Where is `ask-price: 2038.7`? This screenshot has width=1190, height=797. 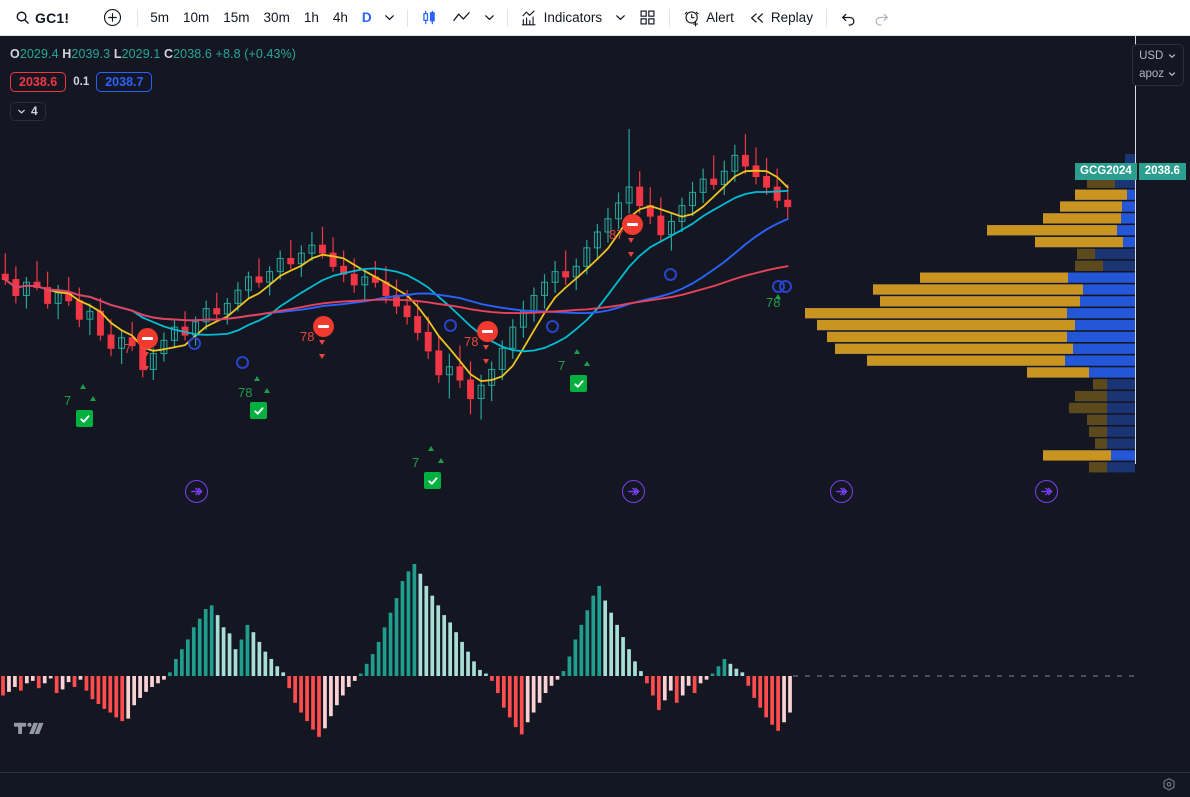 ask-price: 2038.7 is located at coordinates (124, 82).